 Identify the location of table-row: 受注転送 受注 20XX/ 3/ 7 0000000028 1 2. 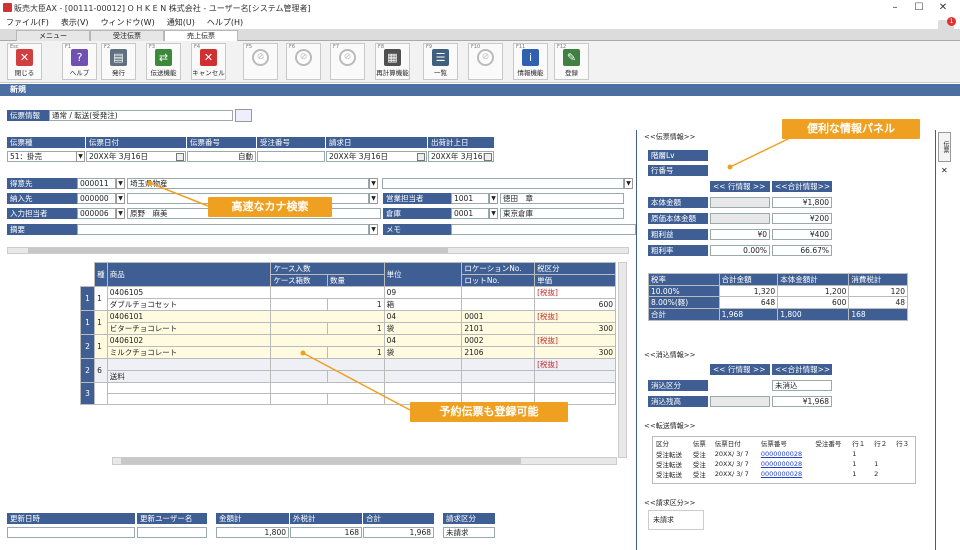
(784, 474).